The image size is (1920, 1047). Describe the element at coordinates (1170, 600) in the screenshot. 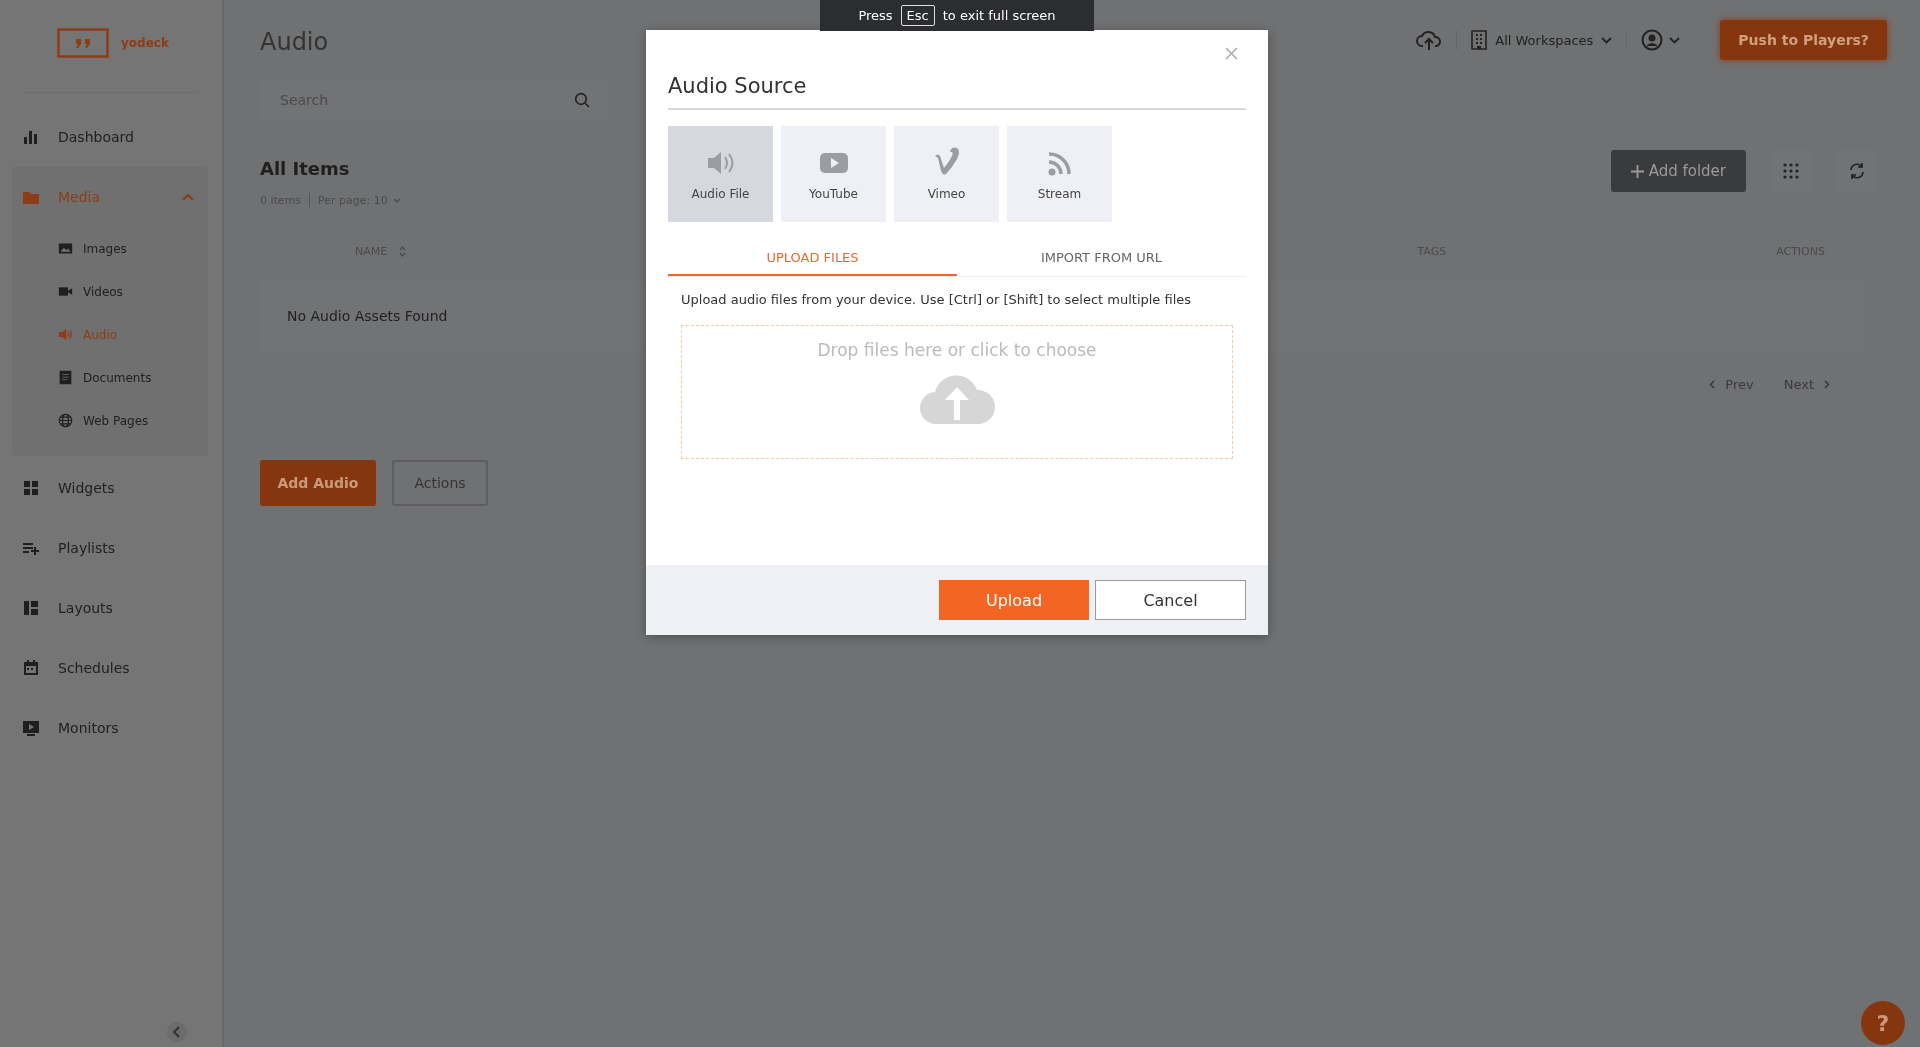

I see `cancel-button: Cancel` at that location.